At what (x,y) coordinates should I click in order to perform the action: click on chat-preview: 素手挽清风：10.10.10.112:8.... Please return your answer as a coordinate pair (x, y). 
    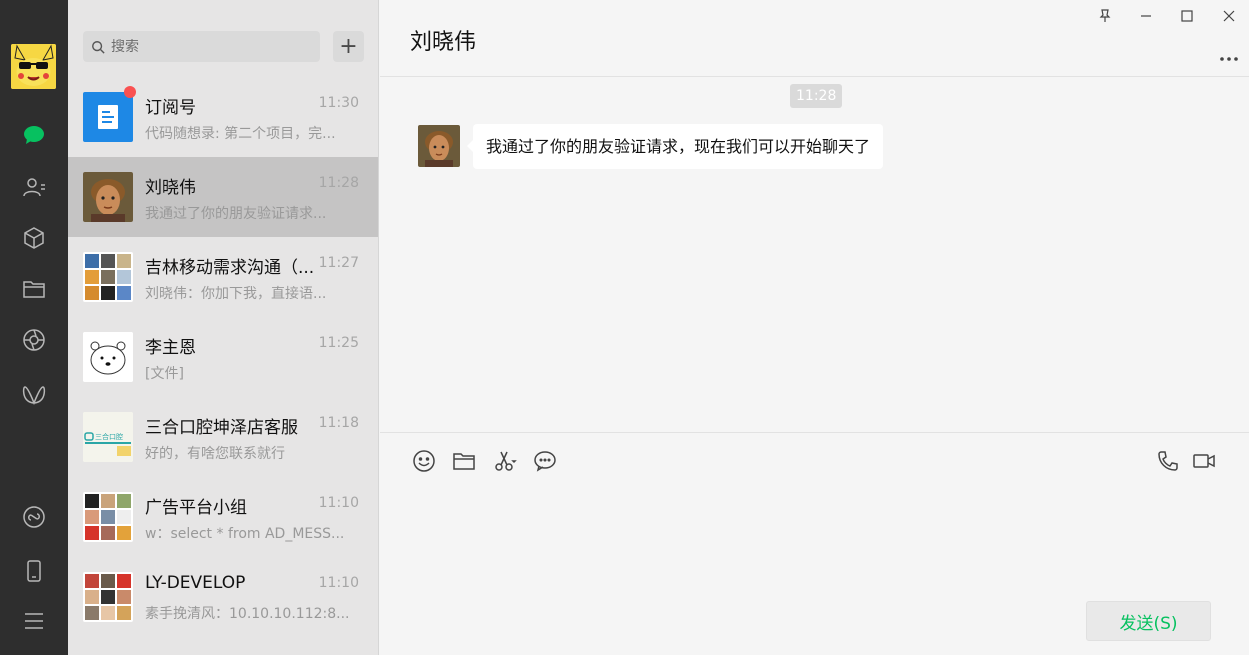
    Looking at the image, I should click on (247, 614).